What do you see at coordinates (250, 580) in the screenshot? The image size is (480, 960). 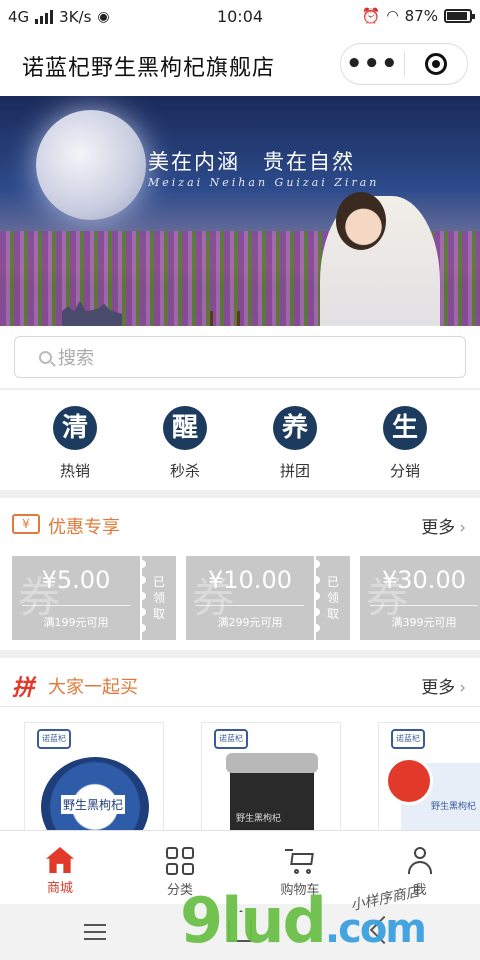 I see `coupon-amount: ¥10.00` at bounding box center [250, 580].